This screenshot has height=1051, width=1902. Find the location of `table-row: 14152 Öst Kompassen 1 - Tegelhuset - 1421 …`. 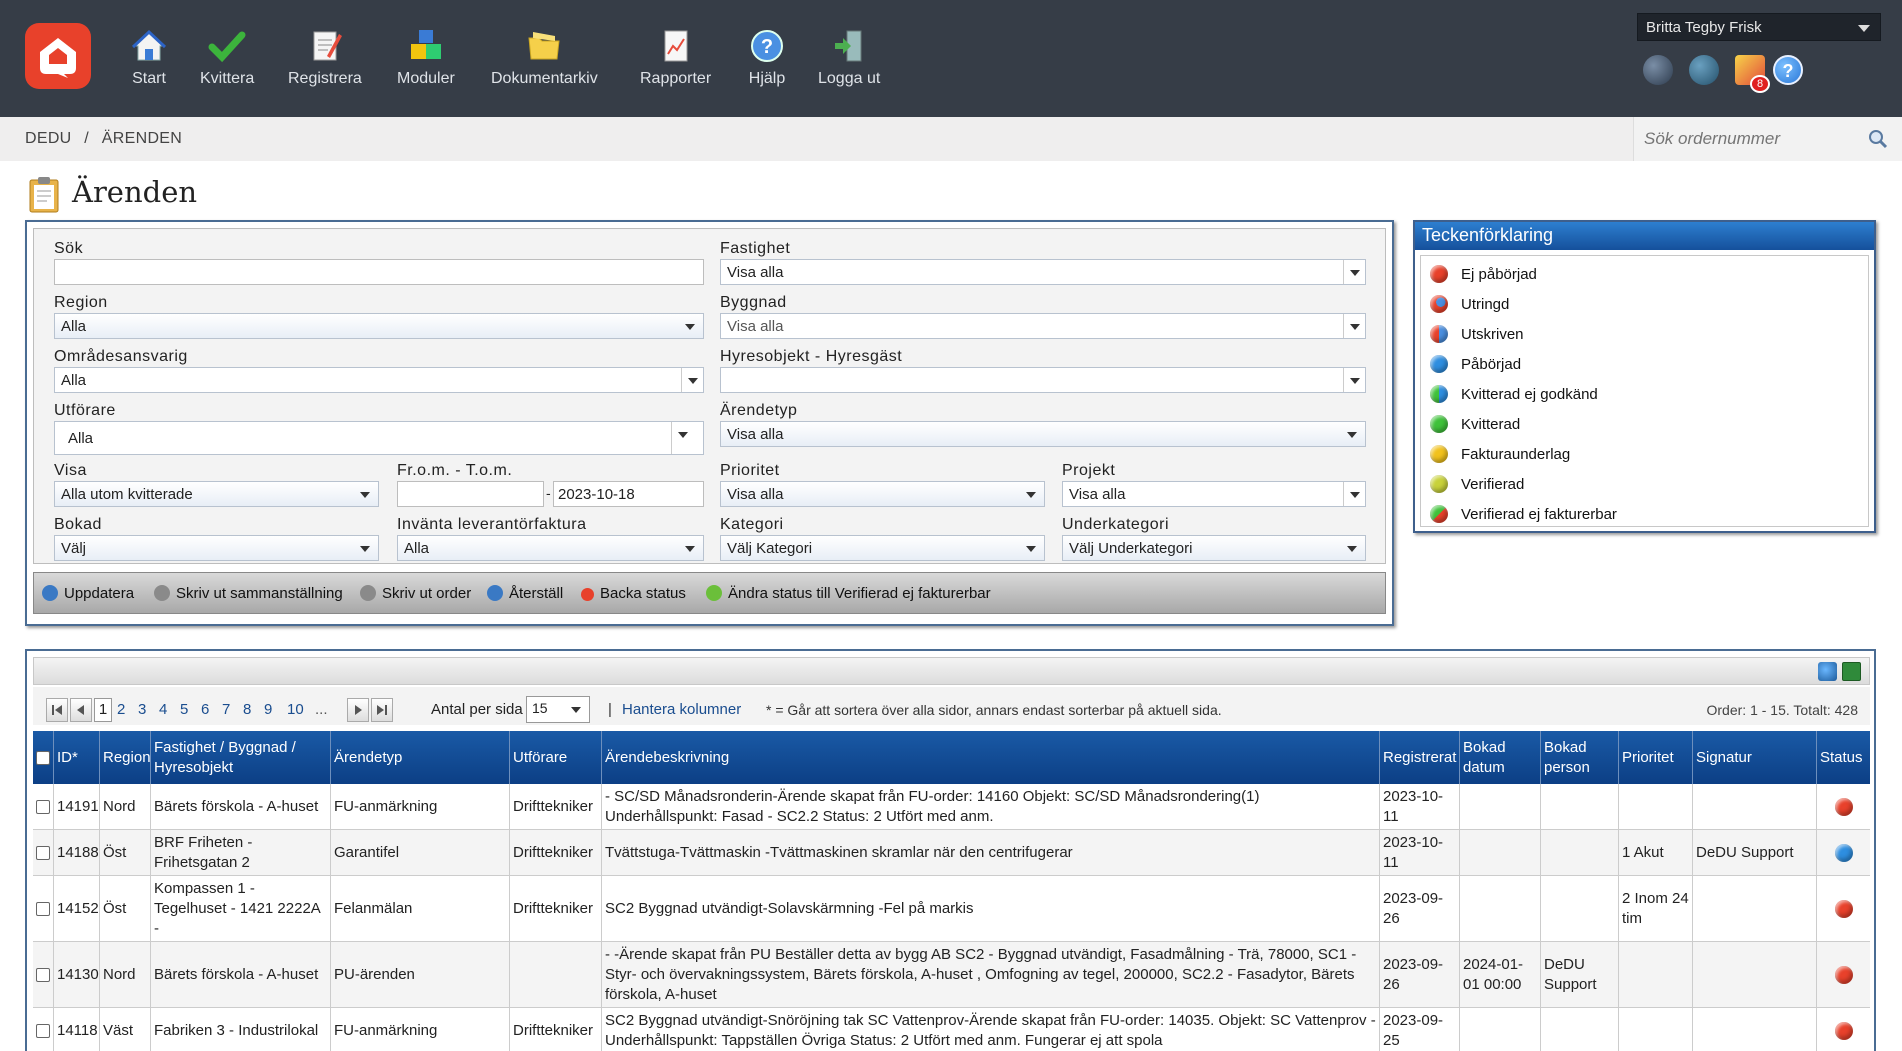

table-row: 14152 Öst Kompassen 1 - Tegelhuset - 1421 … is located at coordinates (951, 909).